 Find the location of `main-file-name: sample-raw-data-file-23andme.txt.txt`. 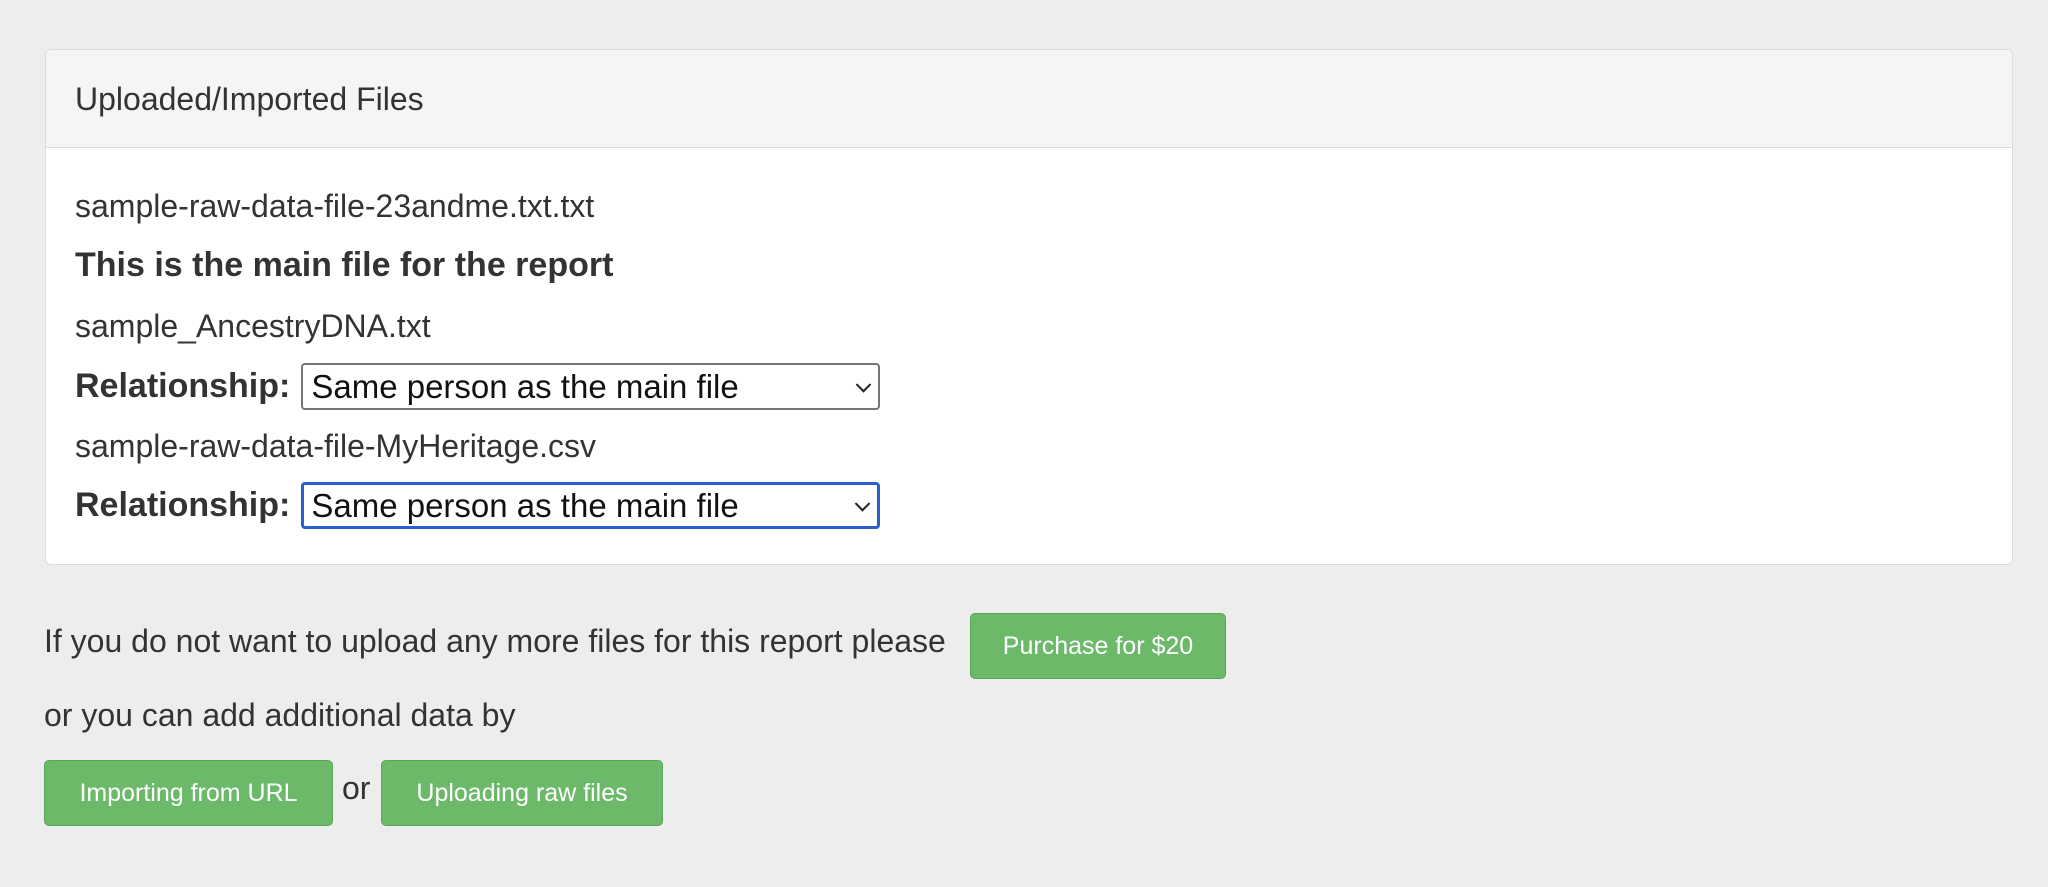

main-file-name: sample-raw-data-file-23andme.txt.txt is located at coordinates (335, 206).